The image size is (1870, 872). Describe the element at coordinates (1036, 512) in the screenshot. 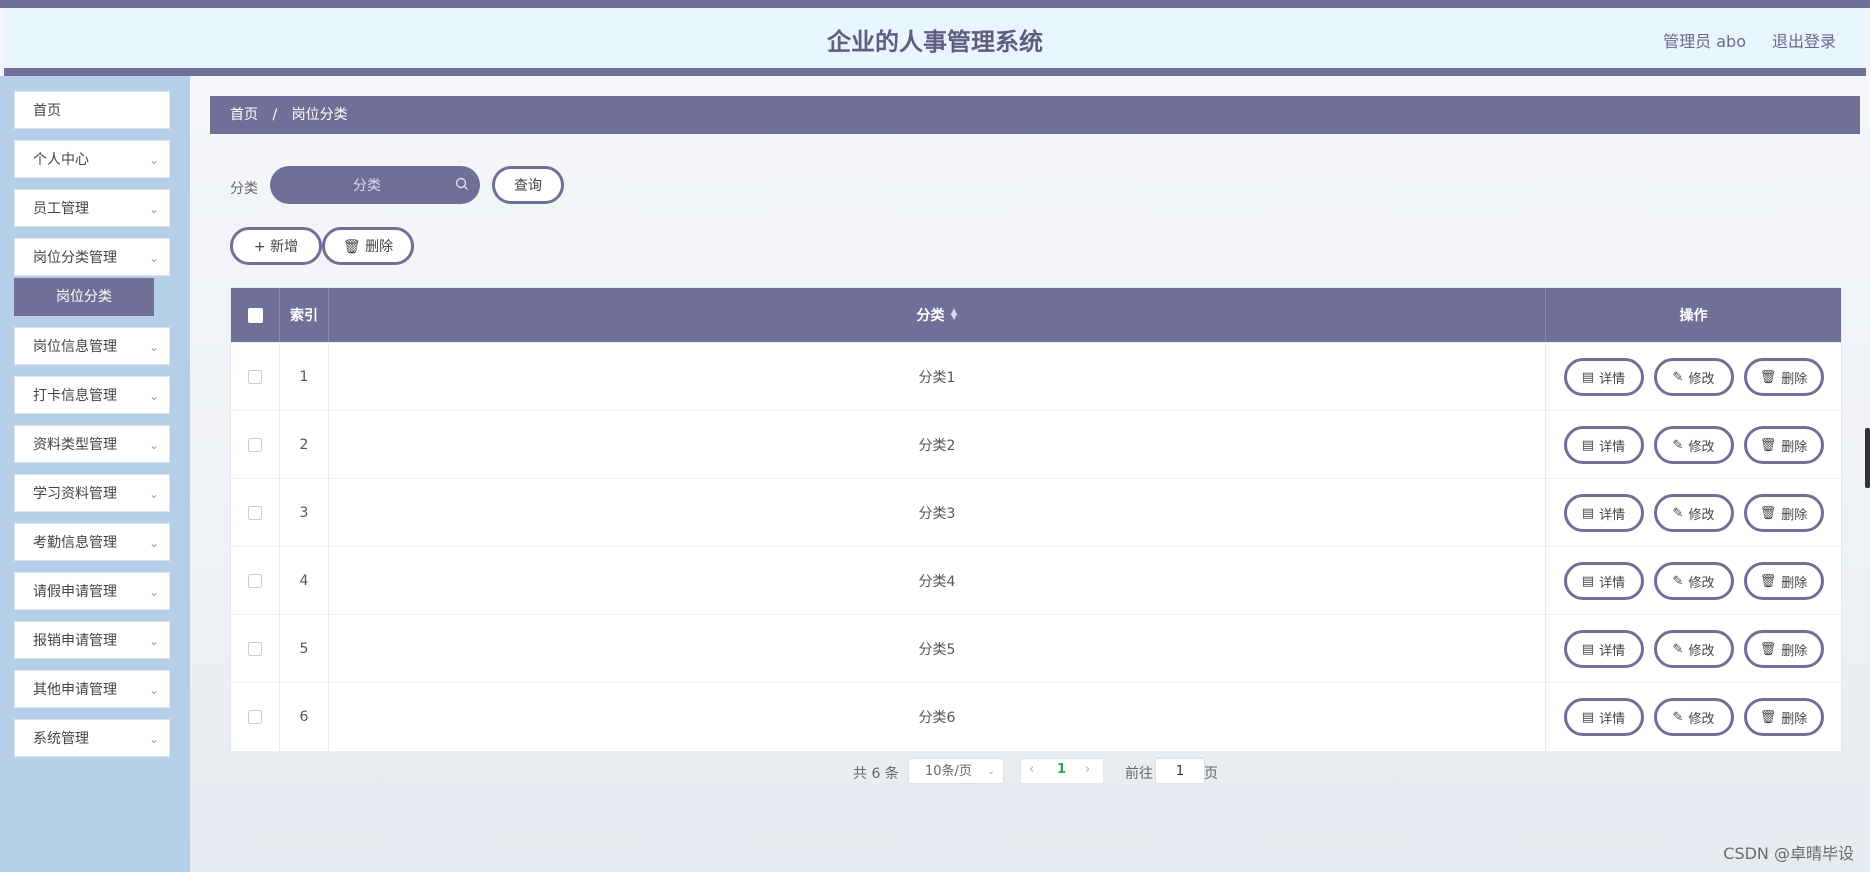

I see `table-row: 3 分类3 ▤ 详情 ✎ 修改 🗑 删除` at that location.